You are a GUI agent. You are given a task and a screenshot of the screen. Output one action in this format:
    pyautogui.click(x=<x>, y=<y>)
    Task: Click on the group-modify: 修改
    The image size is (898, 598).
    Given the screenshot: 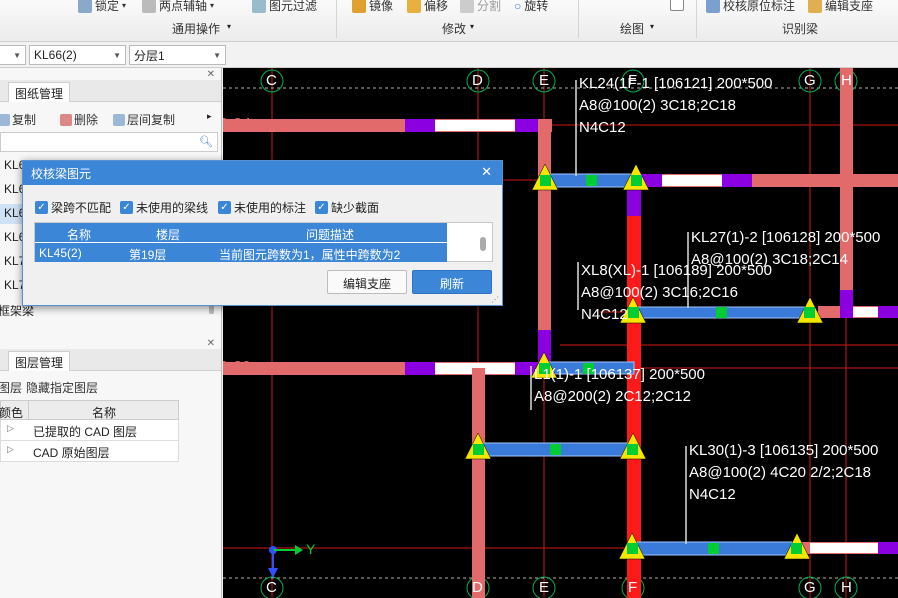 What is the action you would take?
    pyautogui.click(x=454, y=29)
    